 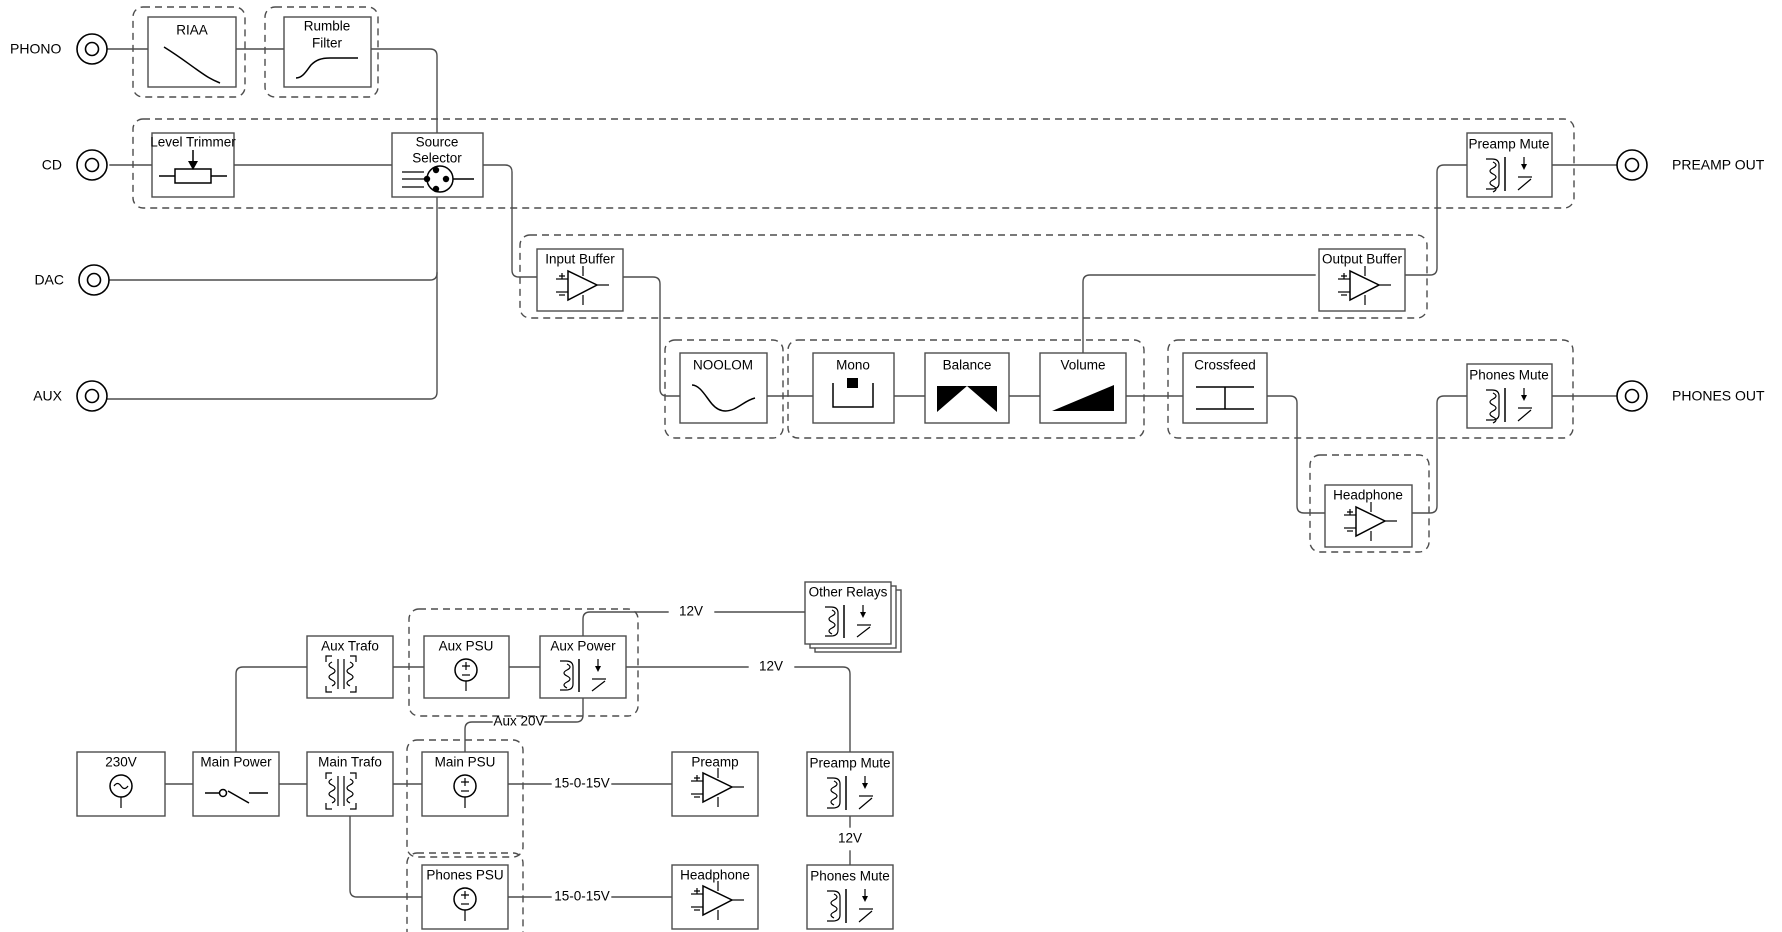 What do you see at coordinates (350, 784) in the screenshot?
I see `block-main-trafo: Main Trafo` at bounding box center [350, 784].